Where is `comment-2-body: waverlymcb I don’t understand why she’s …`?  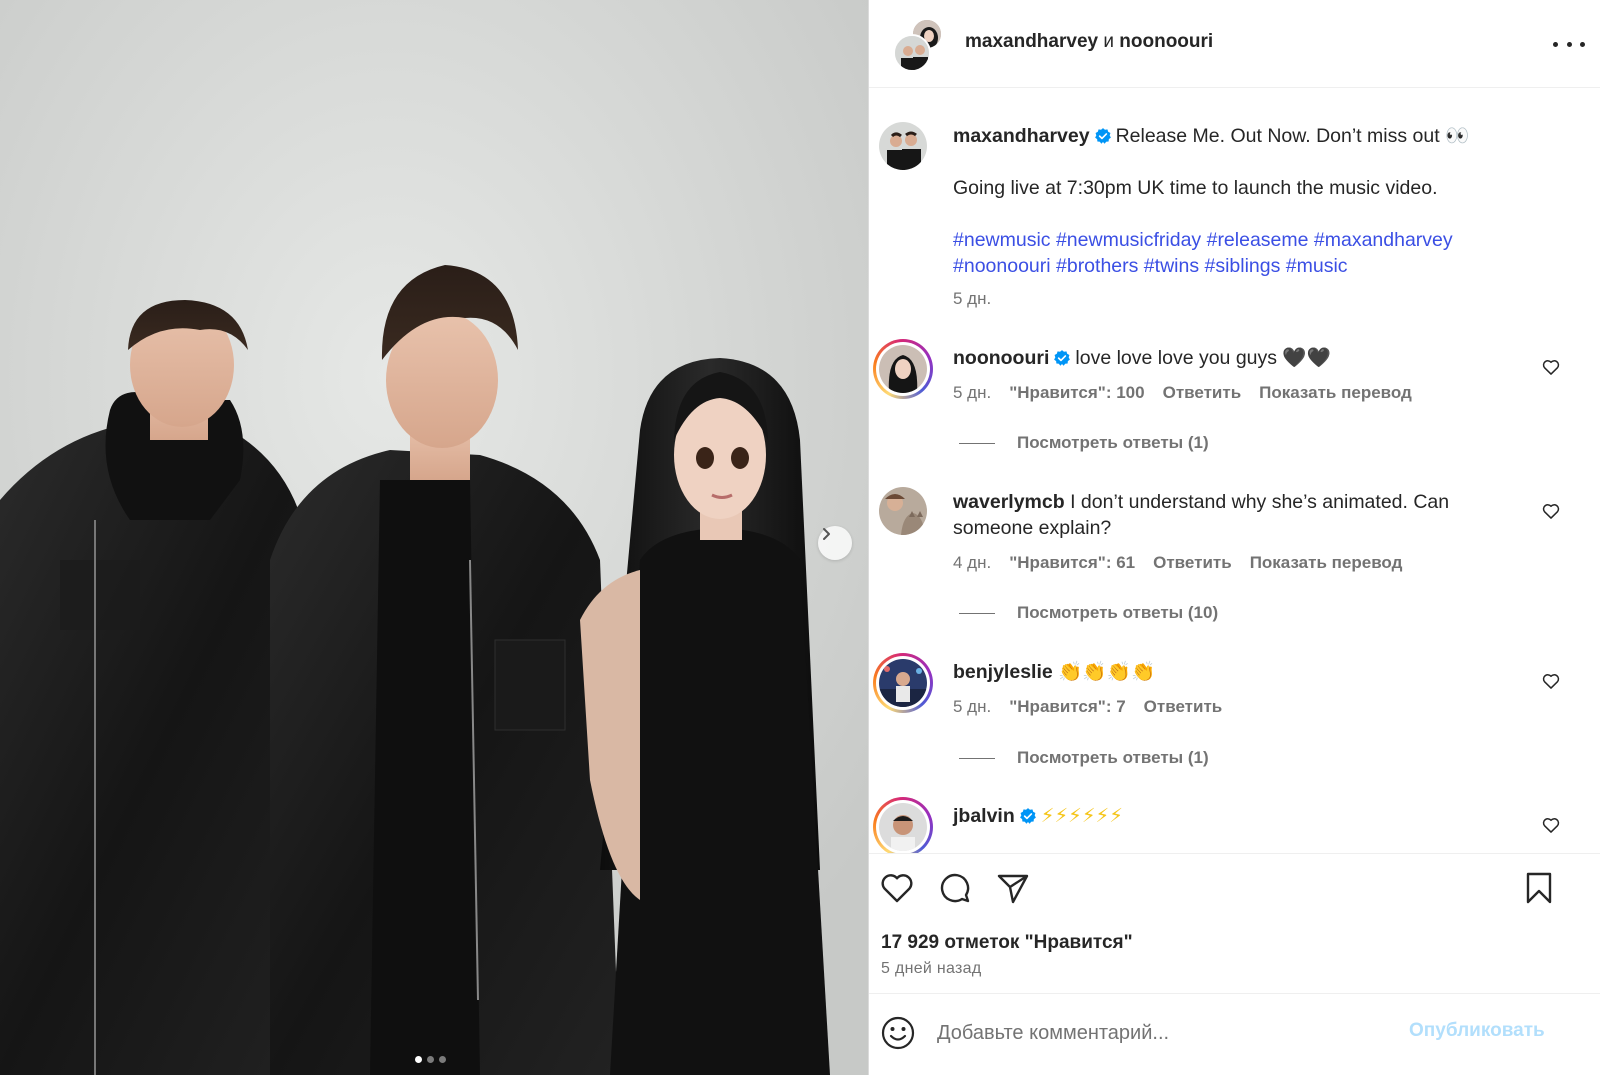
comment-2-body: waverlymcb I don’t understand why she’s … is located at coordinates (1201, 502).